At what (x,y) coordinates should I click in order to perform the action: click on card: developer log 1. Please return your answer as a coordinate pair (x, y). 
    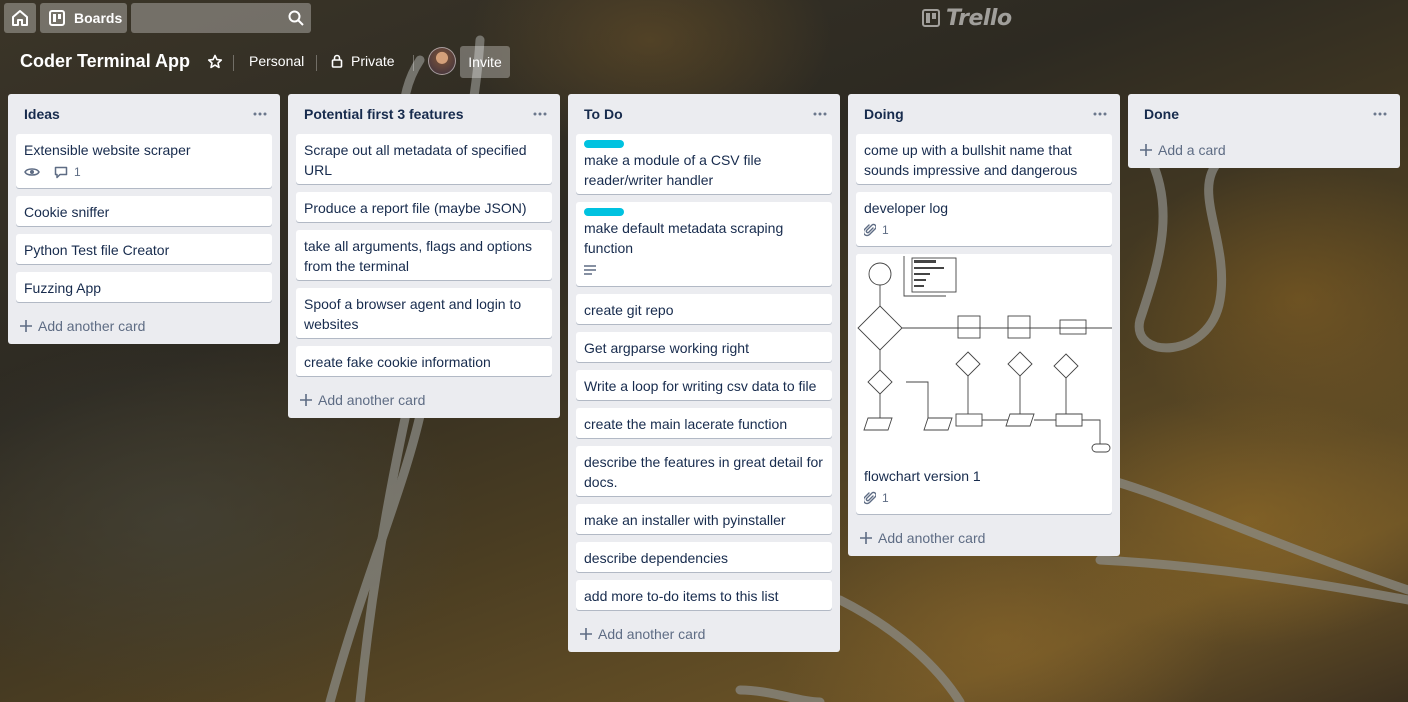
    Looking at the image, I should click on (984, 219).